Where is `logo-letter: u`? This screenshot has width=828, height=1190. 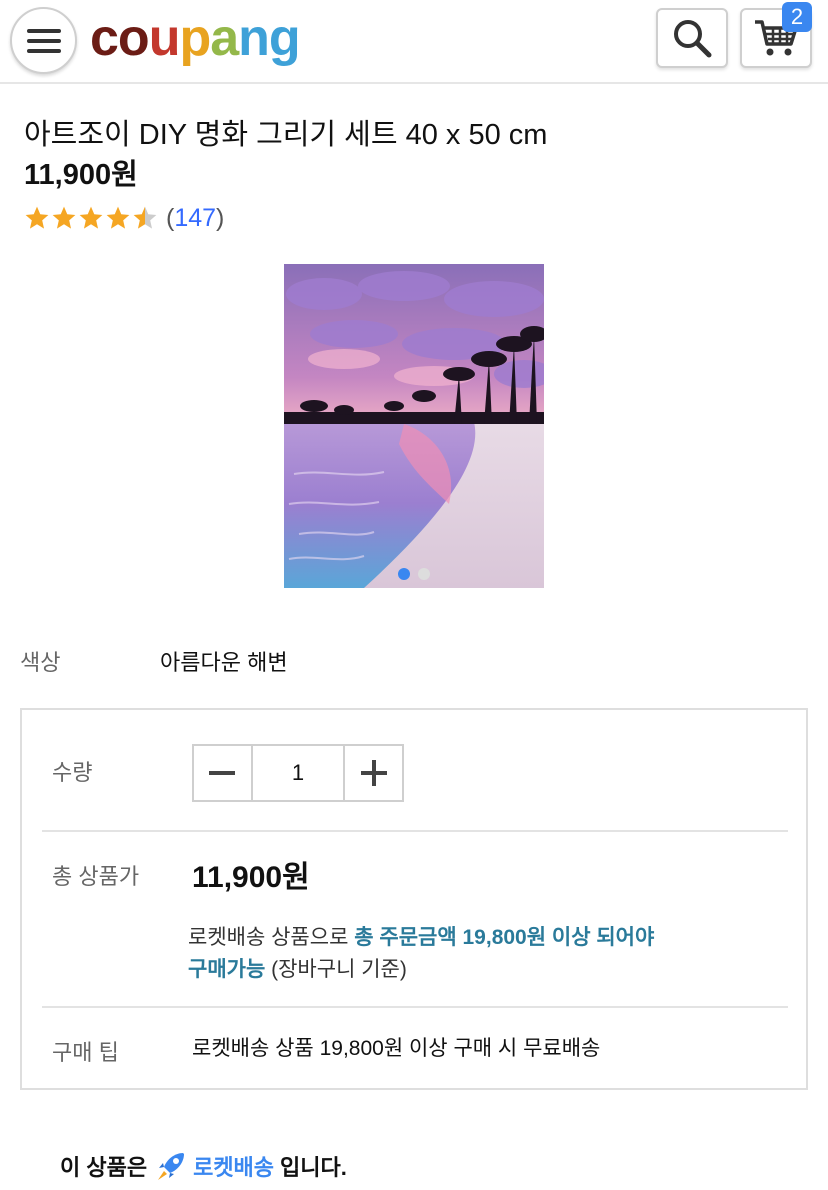
logo-letter: u is located at coordinates (164, 38).